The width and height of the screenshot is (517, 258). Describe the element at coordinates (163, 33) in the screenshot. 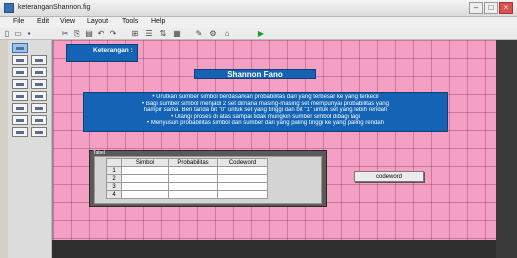

I see `tab-order-icon: ⇅` at that location.